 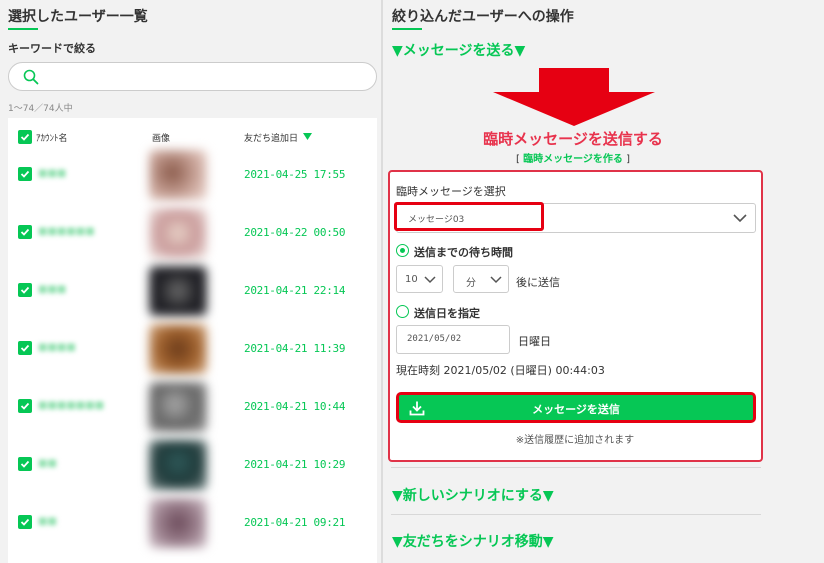 I want to click on table-row: ■■■■■■ 2021-04-22 00:50, so click(x=192, y=235).